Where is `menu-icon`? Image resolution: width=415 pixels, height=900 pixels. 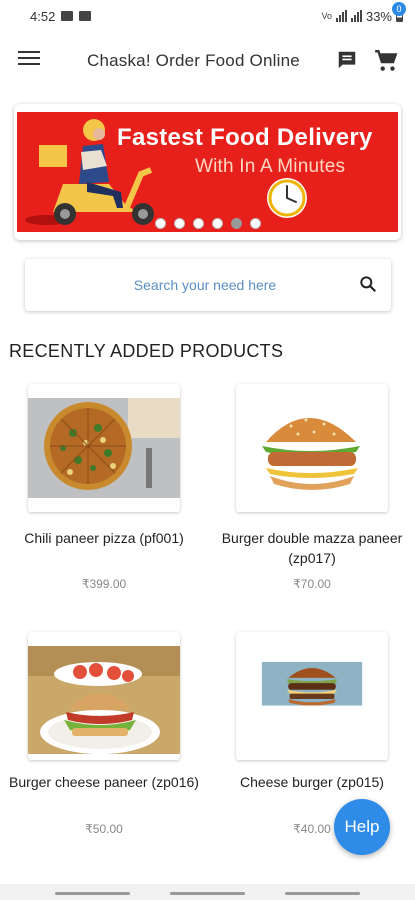 menu-icon is located at coordinates (29, 60).